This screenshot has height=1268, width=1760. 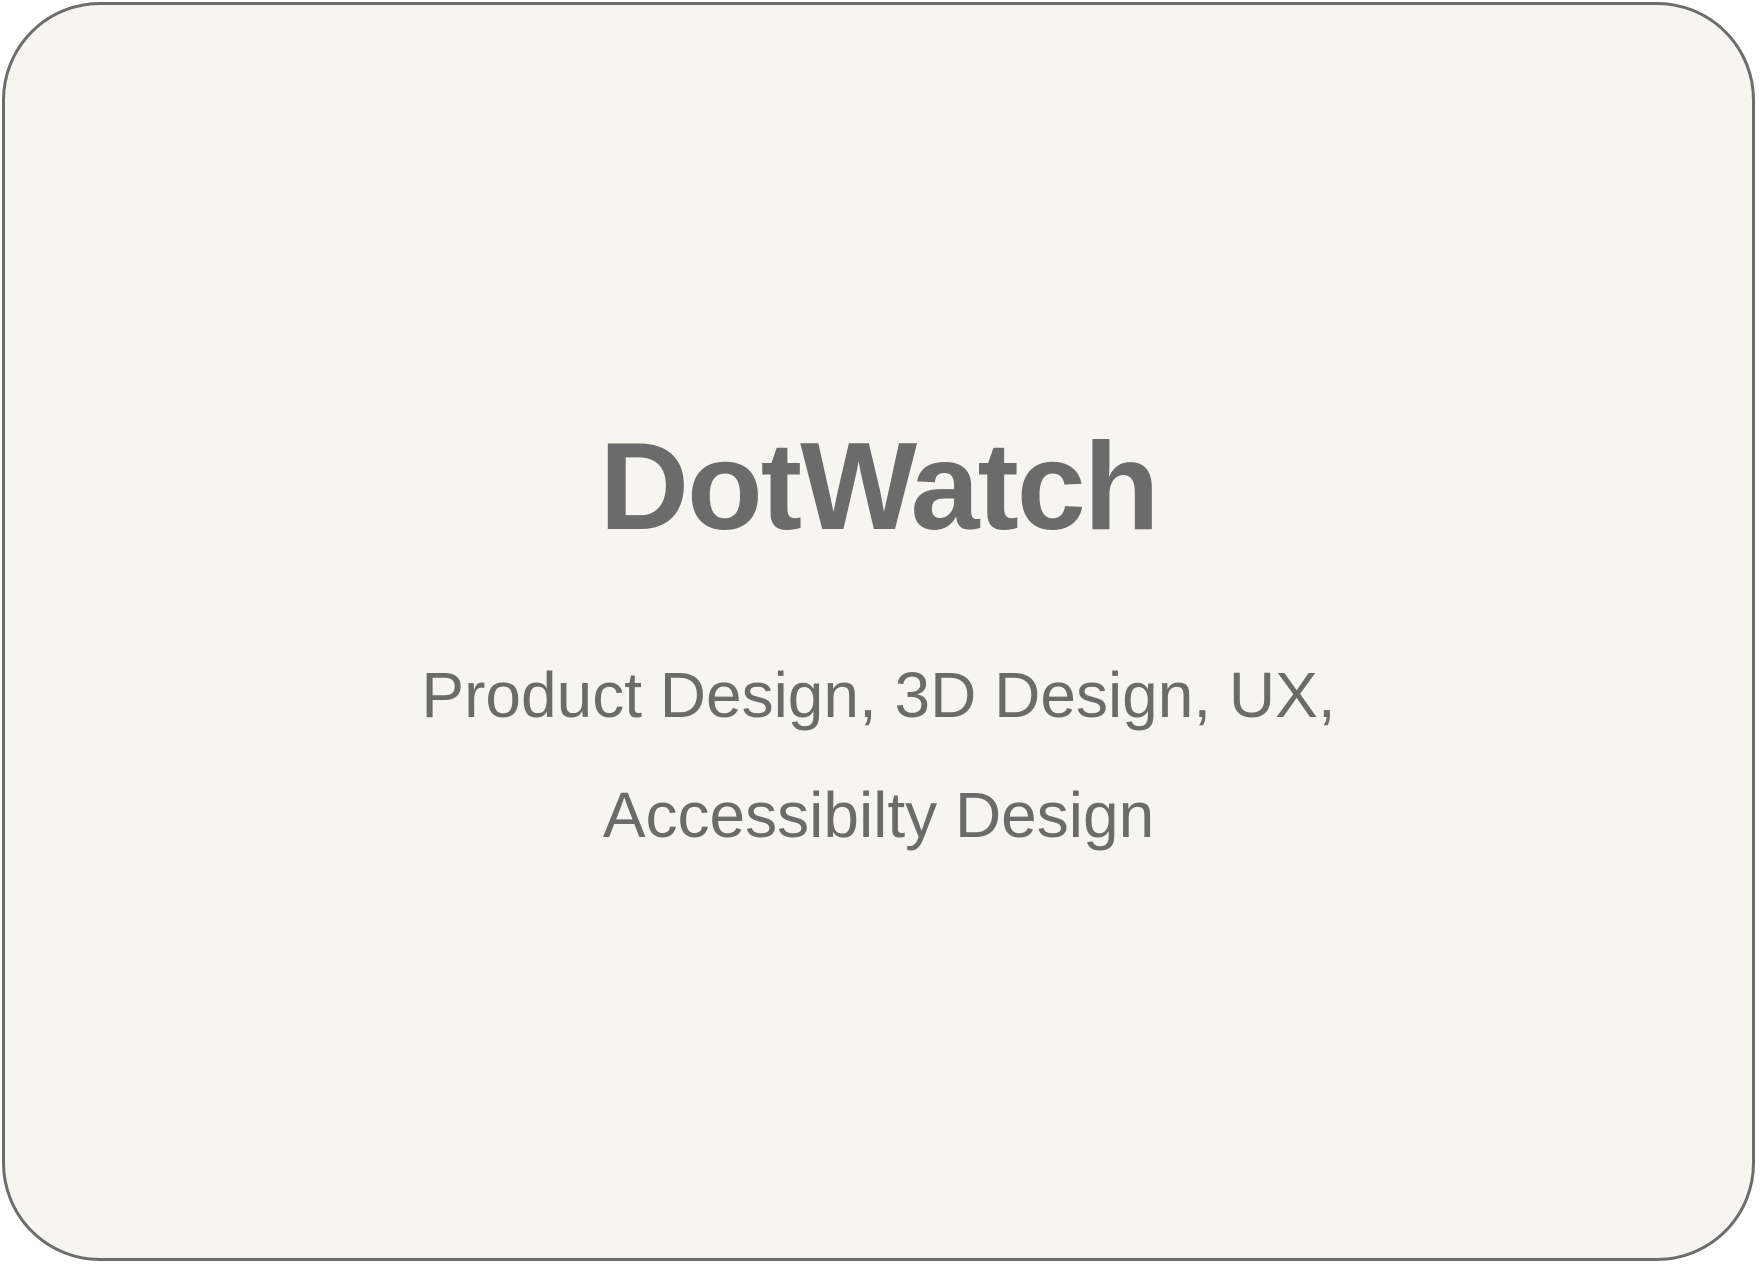 What do you see at coordinates (878, 815) in the screenshot?
I see `project-tags-line-2: Accessibilty Design` at bounding box center [878, 815].